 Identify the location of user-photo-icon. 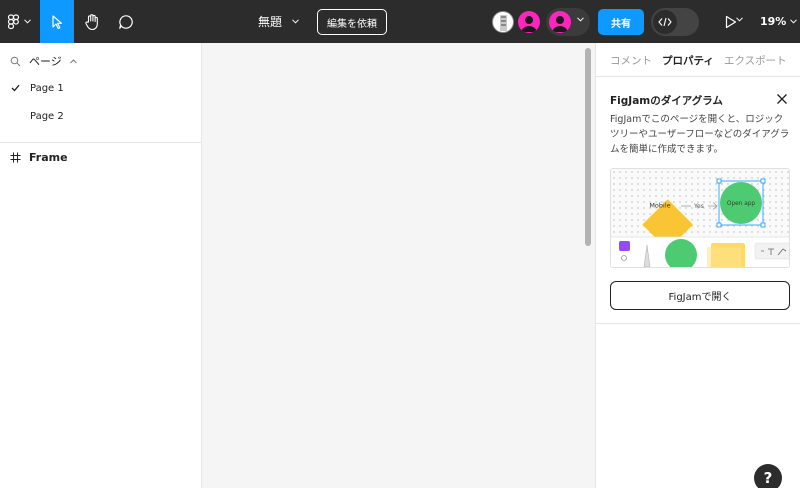
(503, 23).